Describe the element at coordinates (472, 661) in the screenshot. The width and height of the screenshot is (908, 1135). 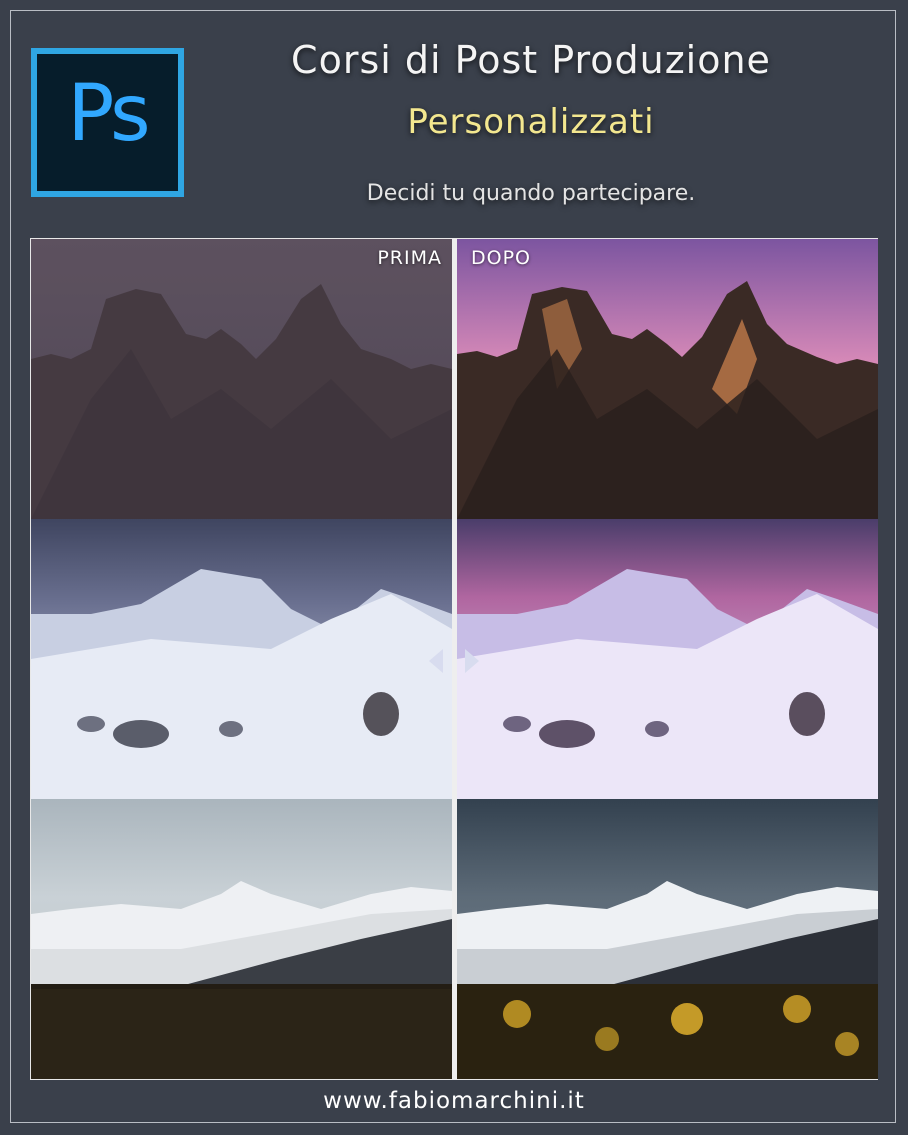
I see `slider-right-arrow-icon` at that location.